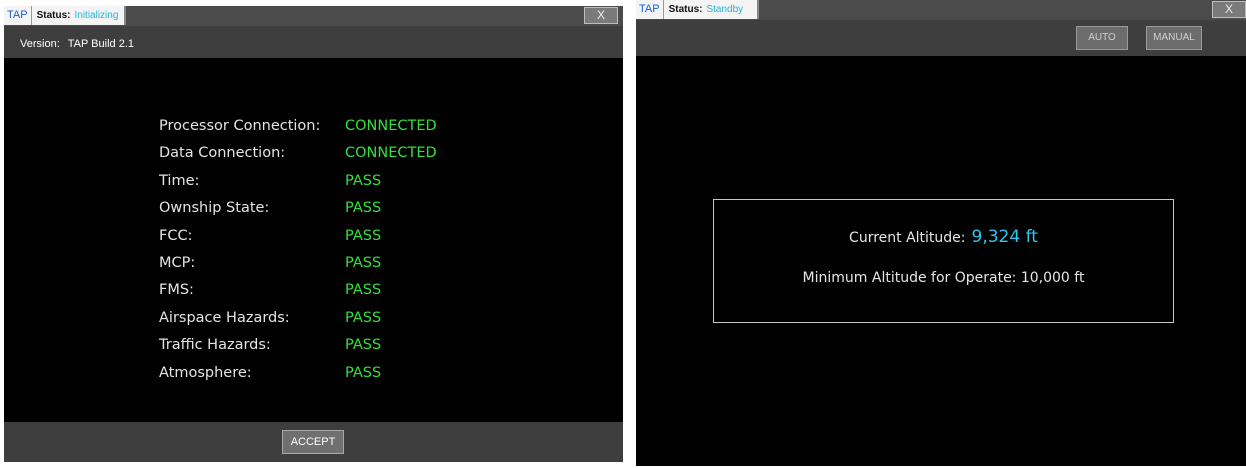  I want to click on check-row: Processor Connection: CONNECTED, so click(319, 131).